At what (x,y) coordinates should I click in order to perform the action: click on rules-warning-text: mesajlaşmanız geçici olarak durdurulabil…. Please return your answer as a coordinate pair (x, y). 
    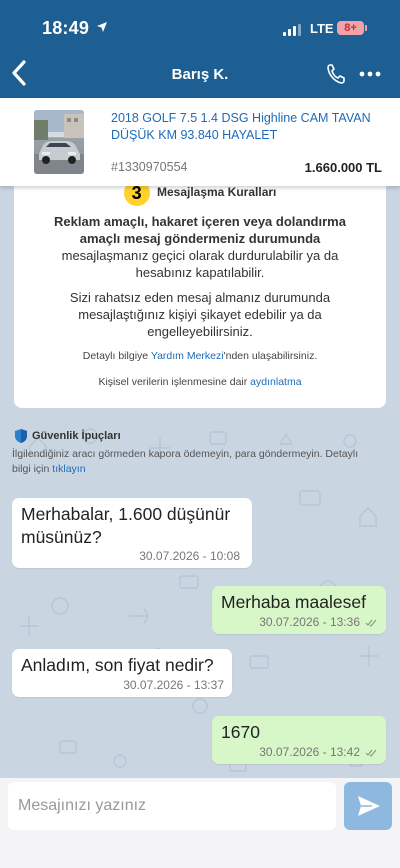
    Looking at the image, I should click on (200, 264).